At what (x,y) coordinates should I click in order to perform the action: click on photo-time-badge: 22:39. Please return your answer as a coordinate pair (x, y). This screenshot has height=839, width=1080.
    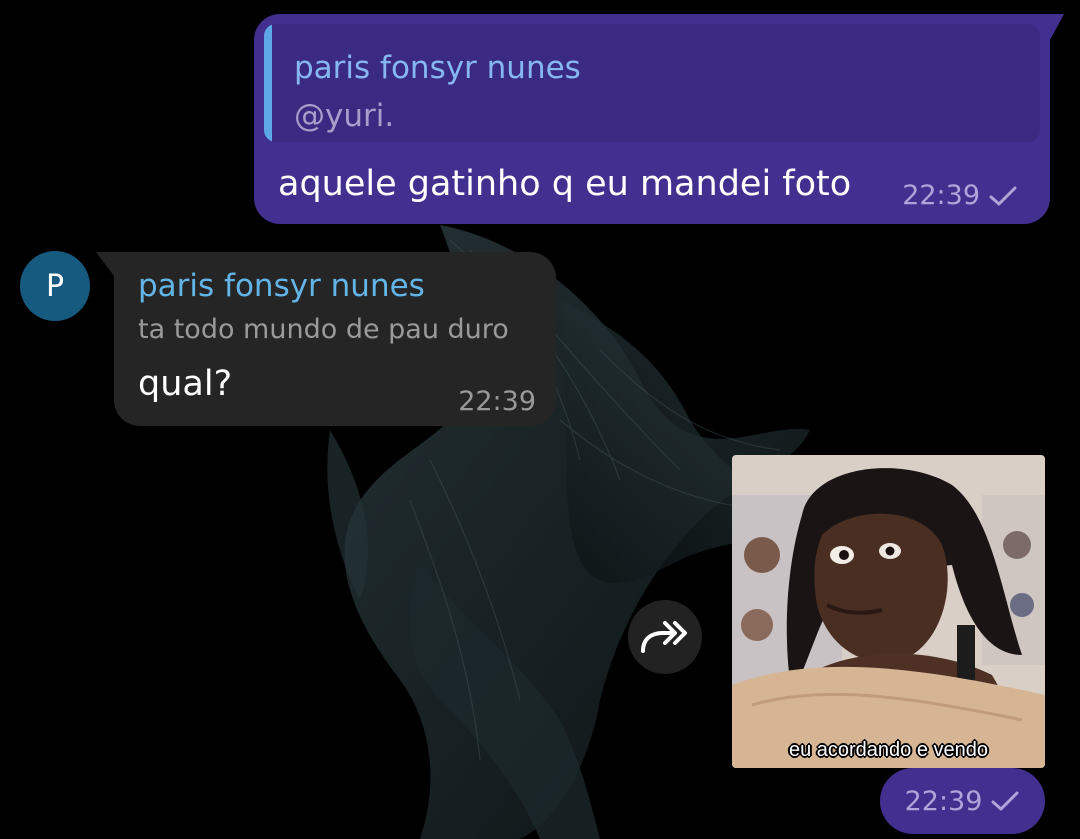
    Looking at the image, I should click on (962, 801).